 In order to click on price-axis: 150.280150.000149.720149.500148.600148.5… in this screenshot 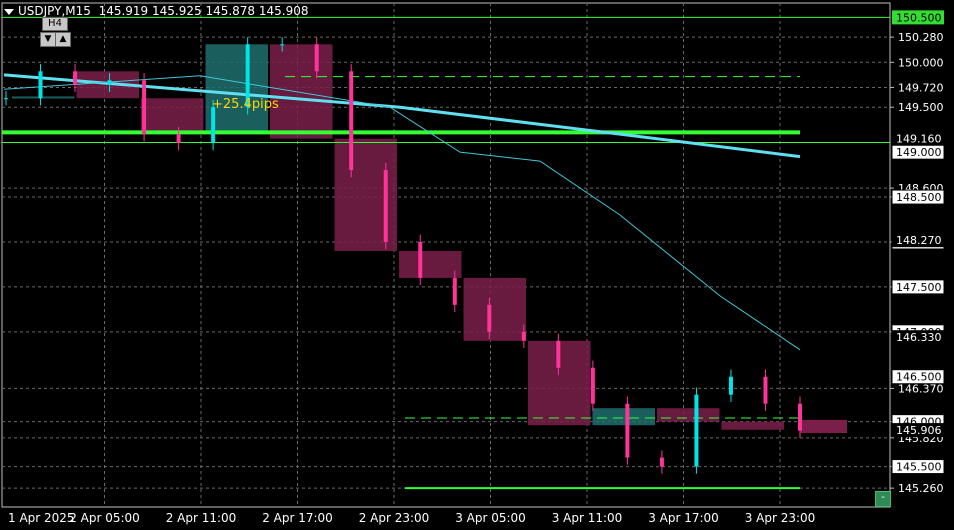, I will do `click(917, 252)`.